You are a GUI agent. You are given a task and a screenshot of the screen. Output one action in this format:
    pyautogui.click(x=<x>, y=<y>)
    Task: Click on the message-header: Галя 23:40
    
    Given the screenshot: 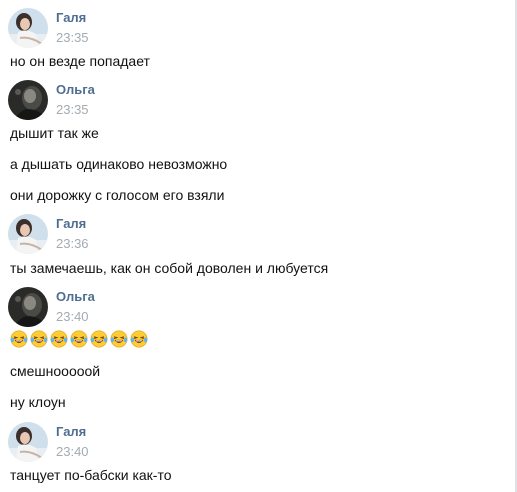 What is the action you would take?
    pyautogui.click(x=158, y=444)
    